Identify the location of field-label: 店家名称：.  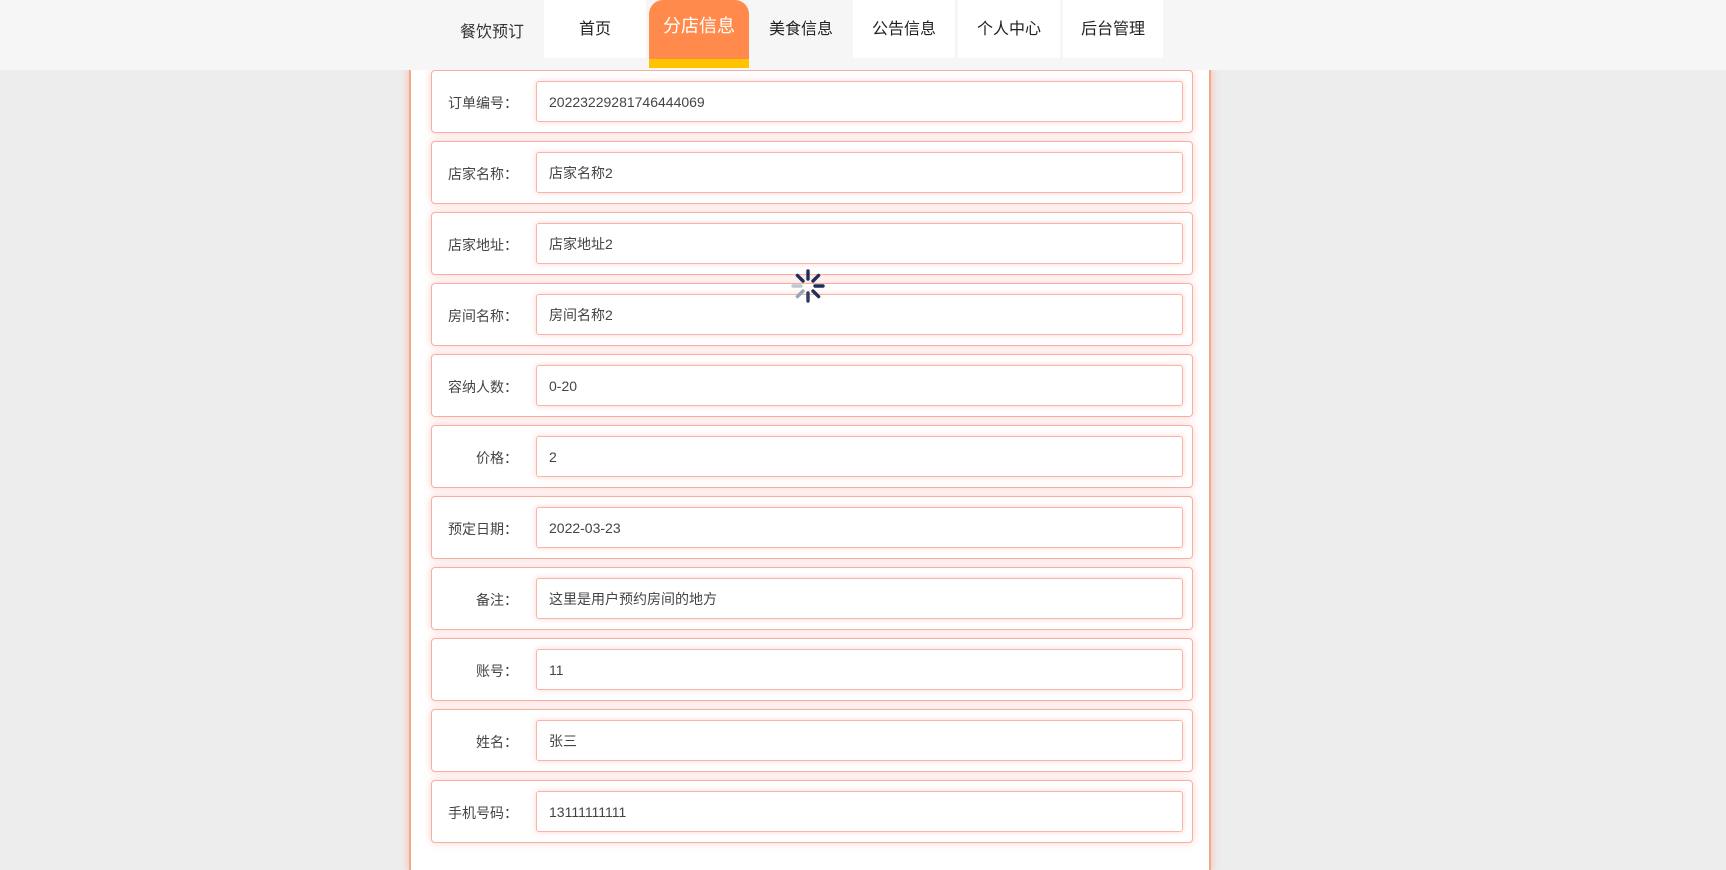
(483, 174).